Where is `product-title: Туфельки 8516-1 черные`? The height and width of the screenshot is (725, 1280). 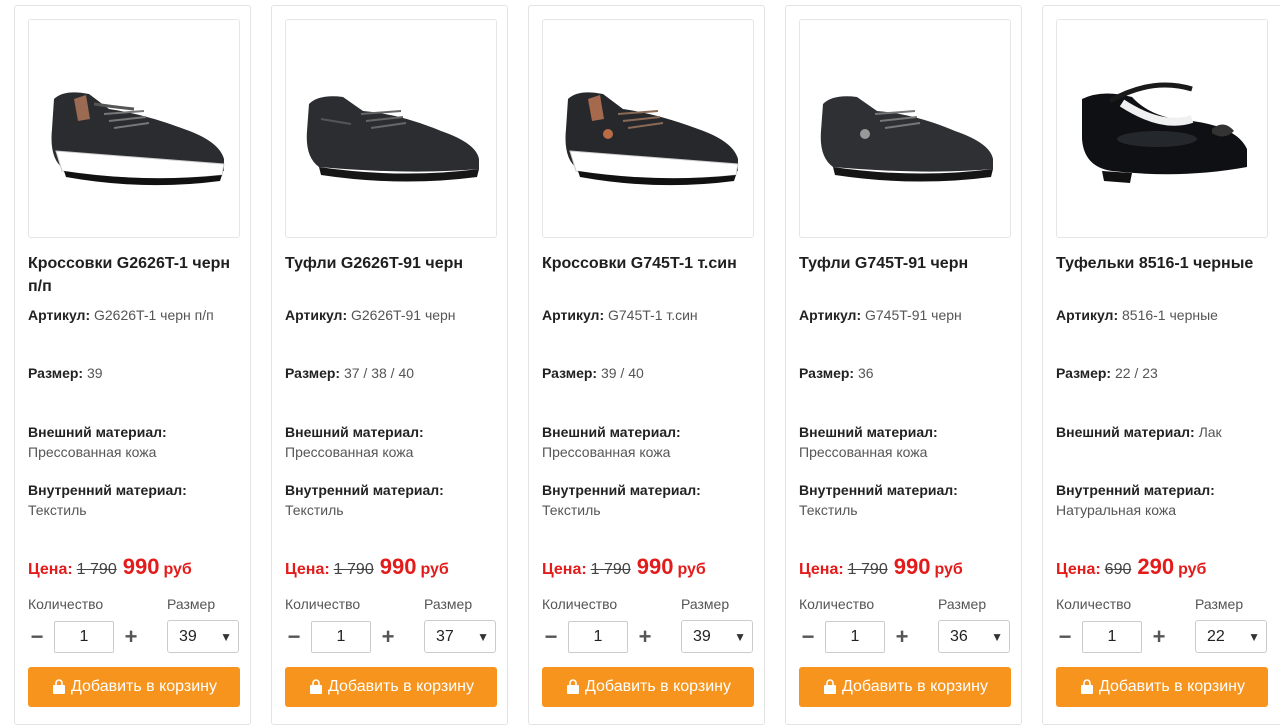
product-title: Туфельки 8516-1 черные is located at coordinates (1163, 263).